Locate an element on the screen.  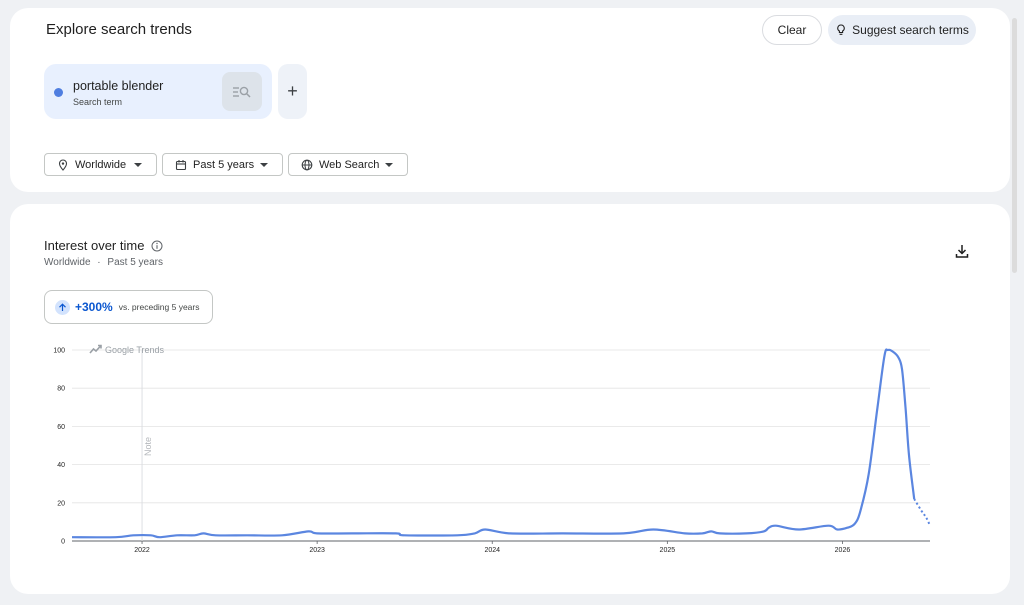
location-filter-label: Worldwide is located at coordinates (101, 164).